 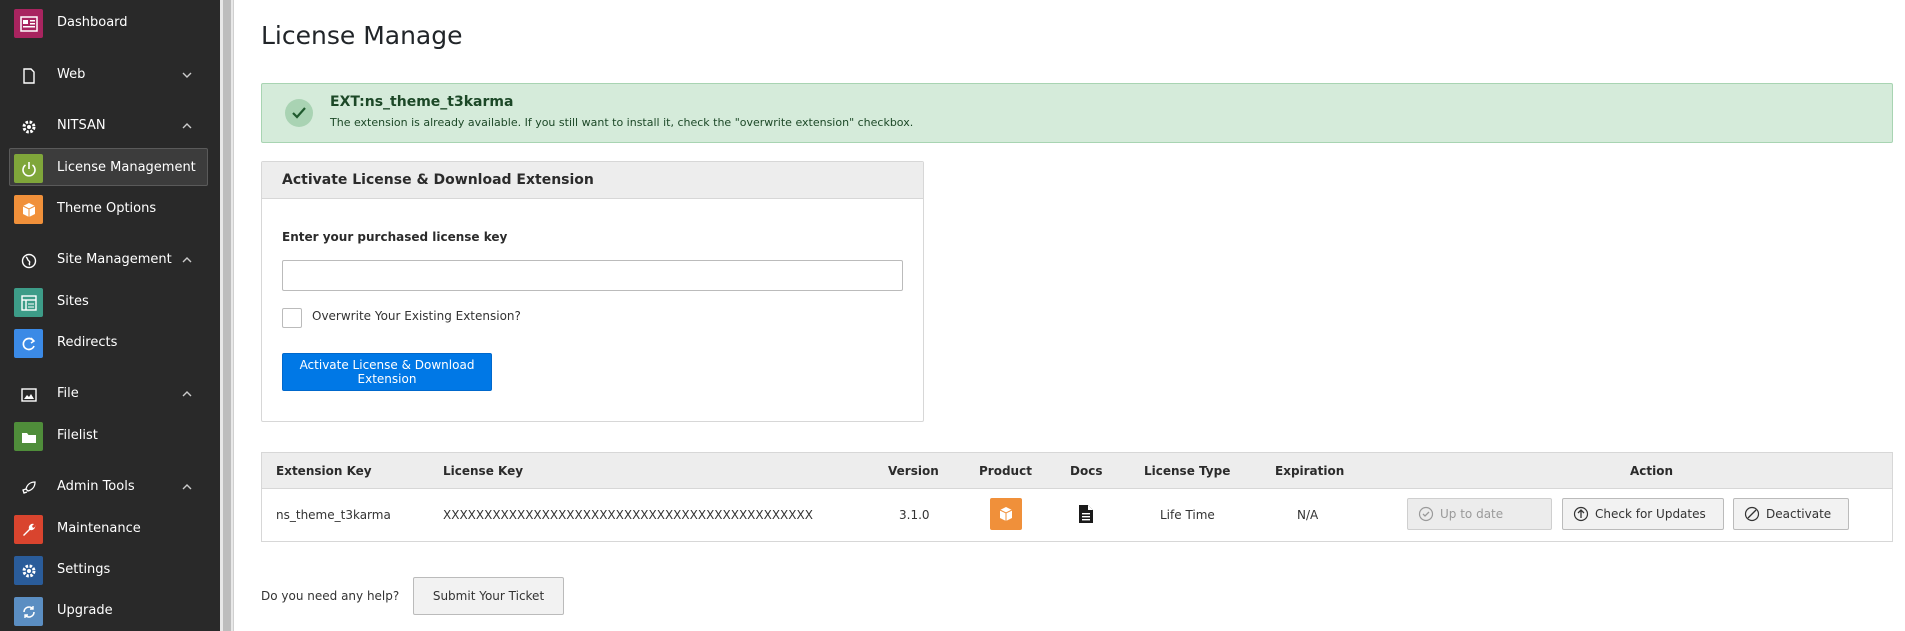 What do you see at coordinates (438, 180) in the screenshot?
I see `panel-title: Activate License & Download Extension` at bounding box center [438, 180].